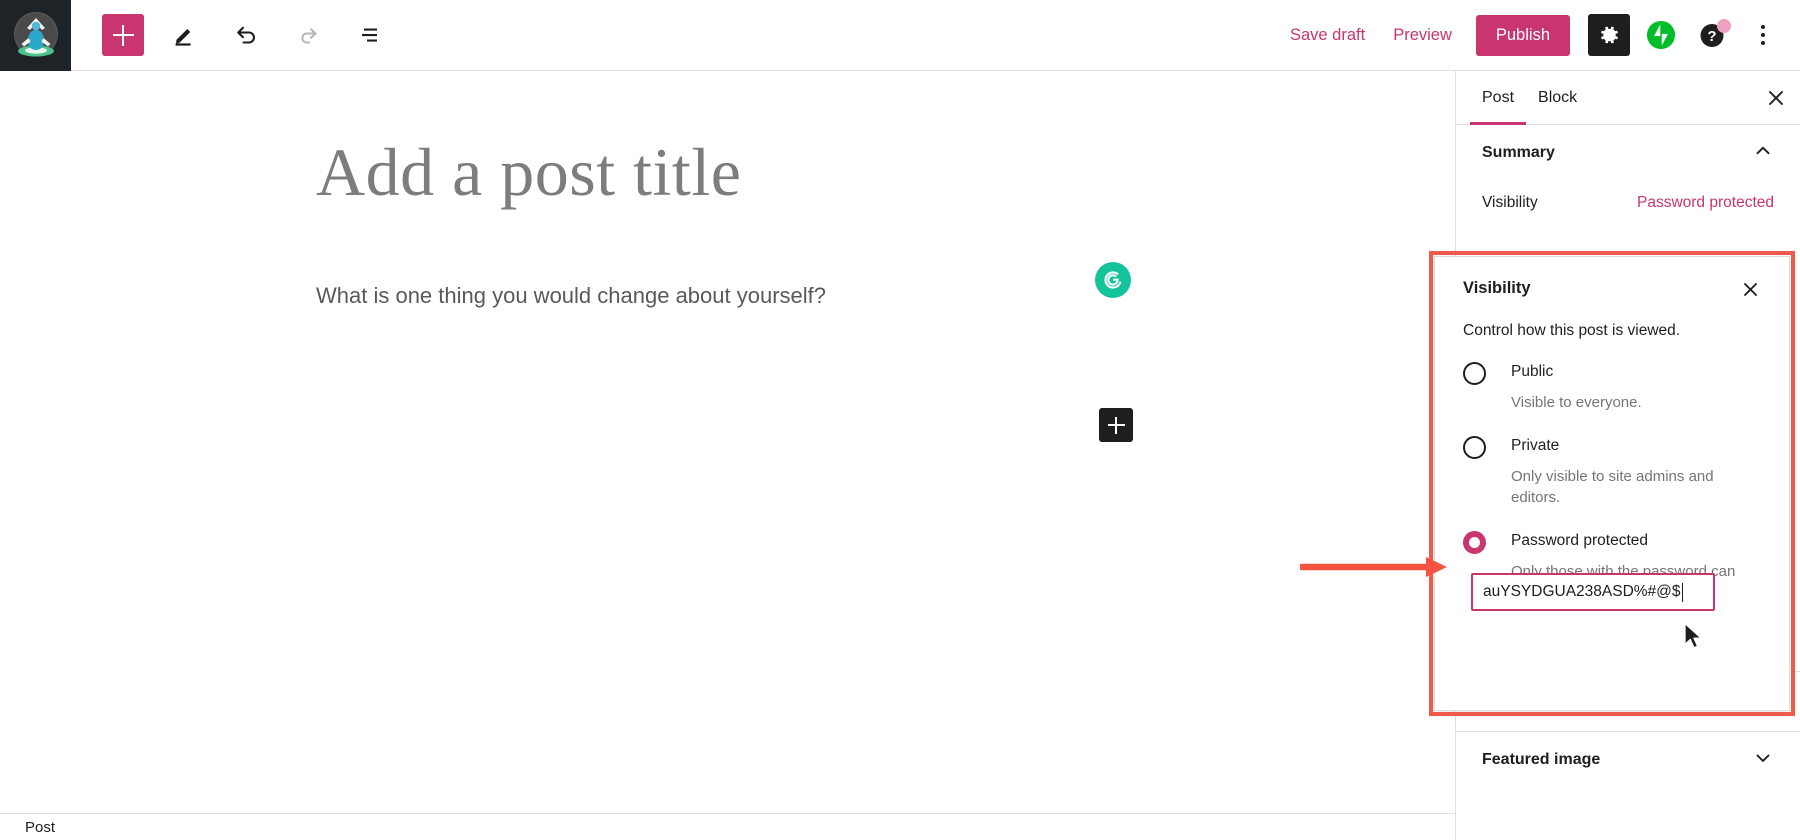 This screenshot has width=1800, height=840. I want to click on help-button: ?, so click(1713, 35).